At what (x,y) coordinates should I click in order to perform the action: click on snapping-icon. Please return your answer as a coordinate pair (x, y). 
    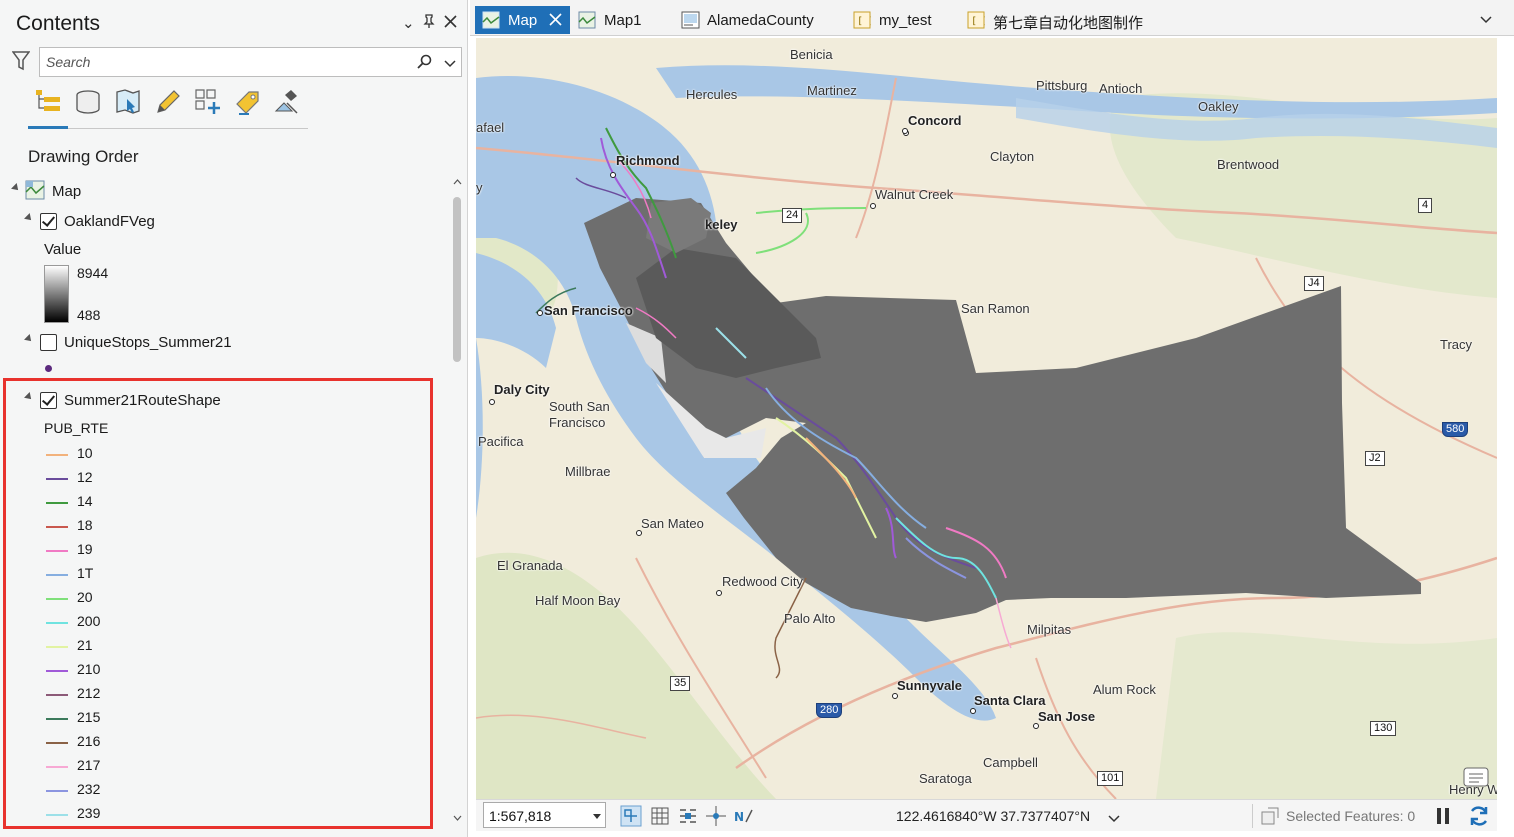
    Looking at the image, I should click on (688, 816).